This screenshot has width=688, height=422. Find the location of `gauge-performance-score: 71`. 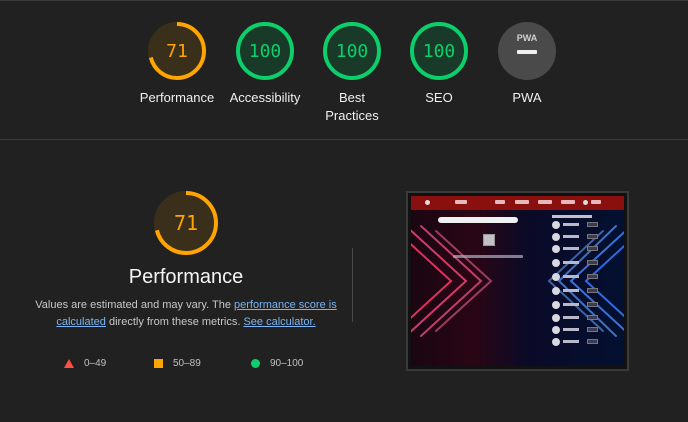

gauge-performance-score: 71 is located at coordinates (177, 51).